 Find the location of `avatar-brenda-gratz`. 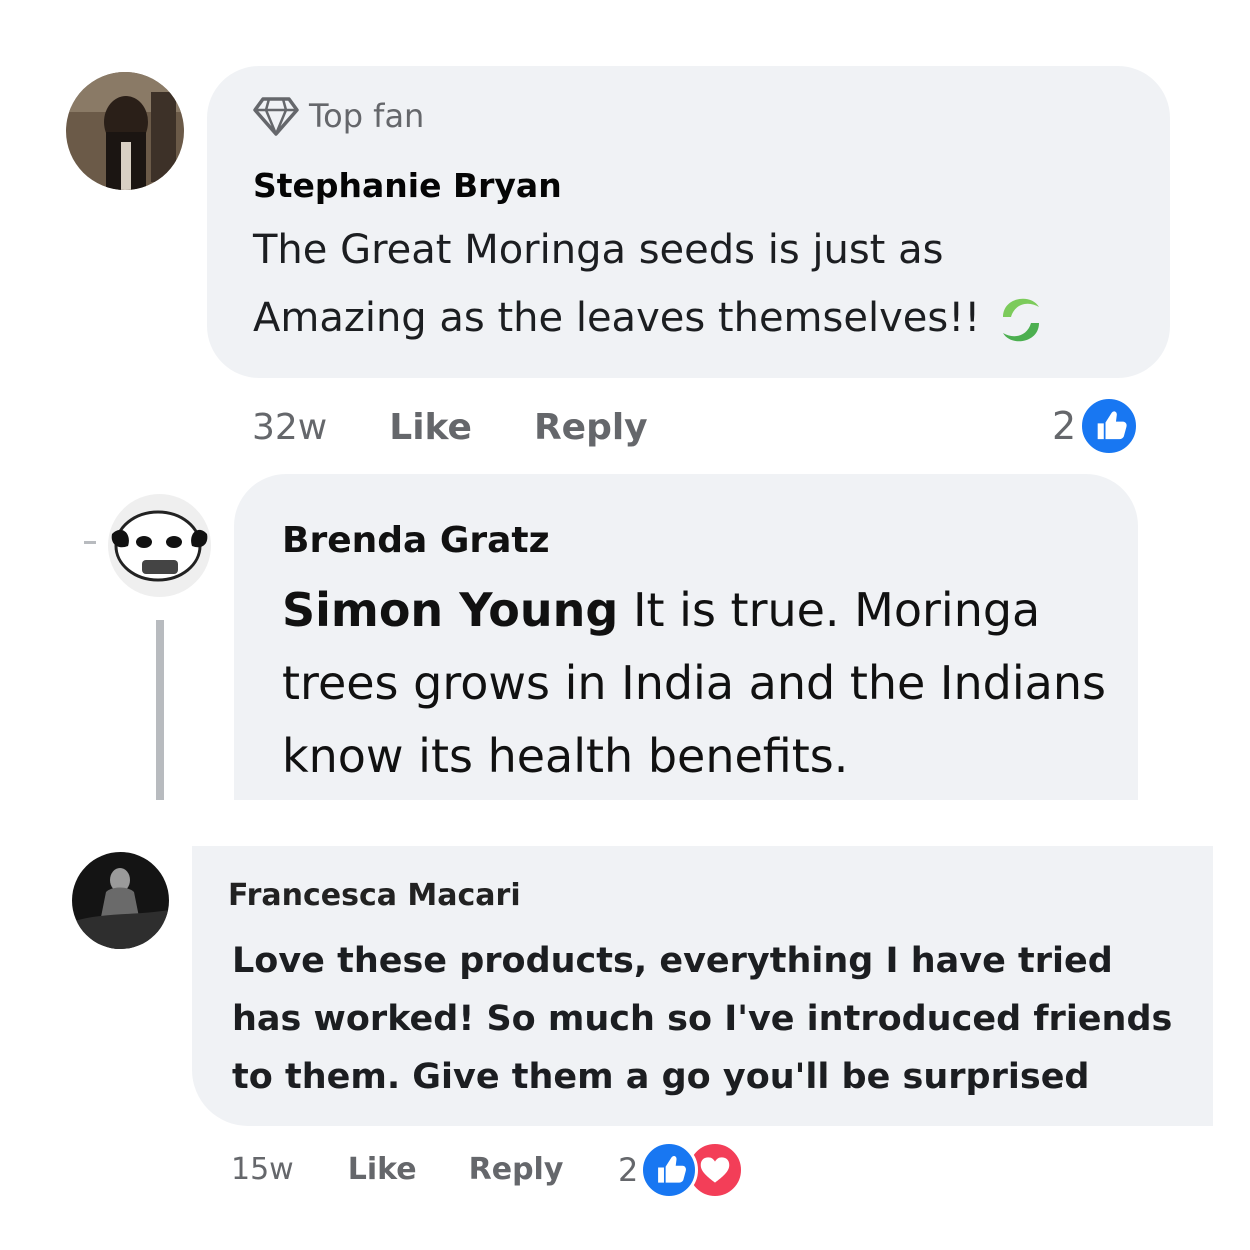

avatar-brenda-gratz is located at coordinates (159, 545).